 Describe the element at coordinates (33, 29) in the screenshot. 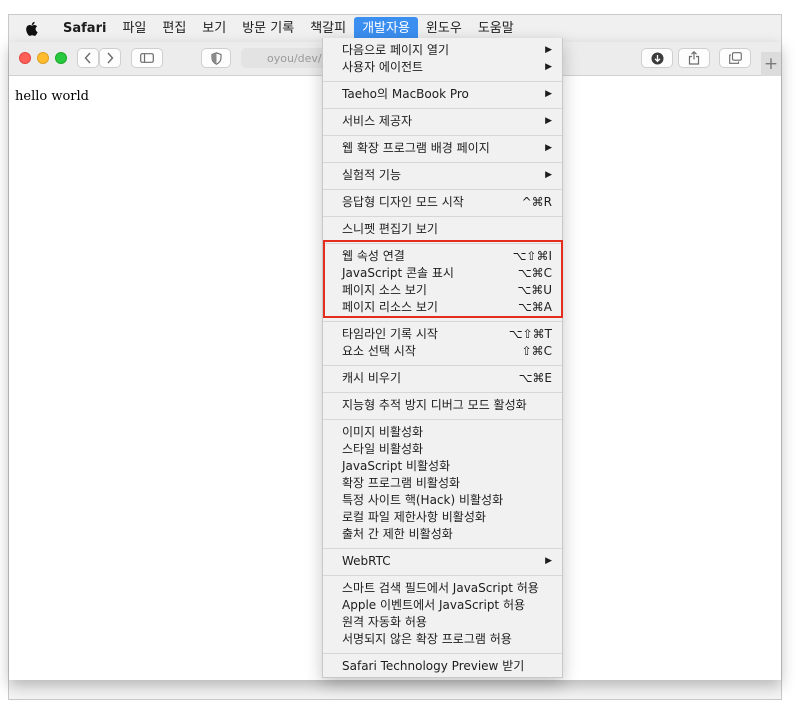

I see `apple-icon` at that location.